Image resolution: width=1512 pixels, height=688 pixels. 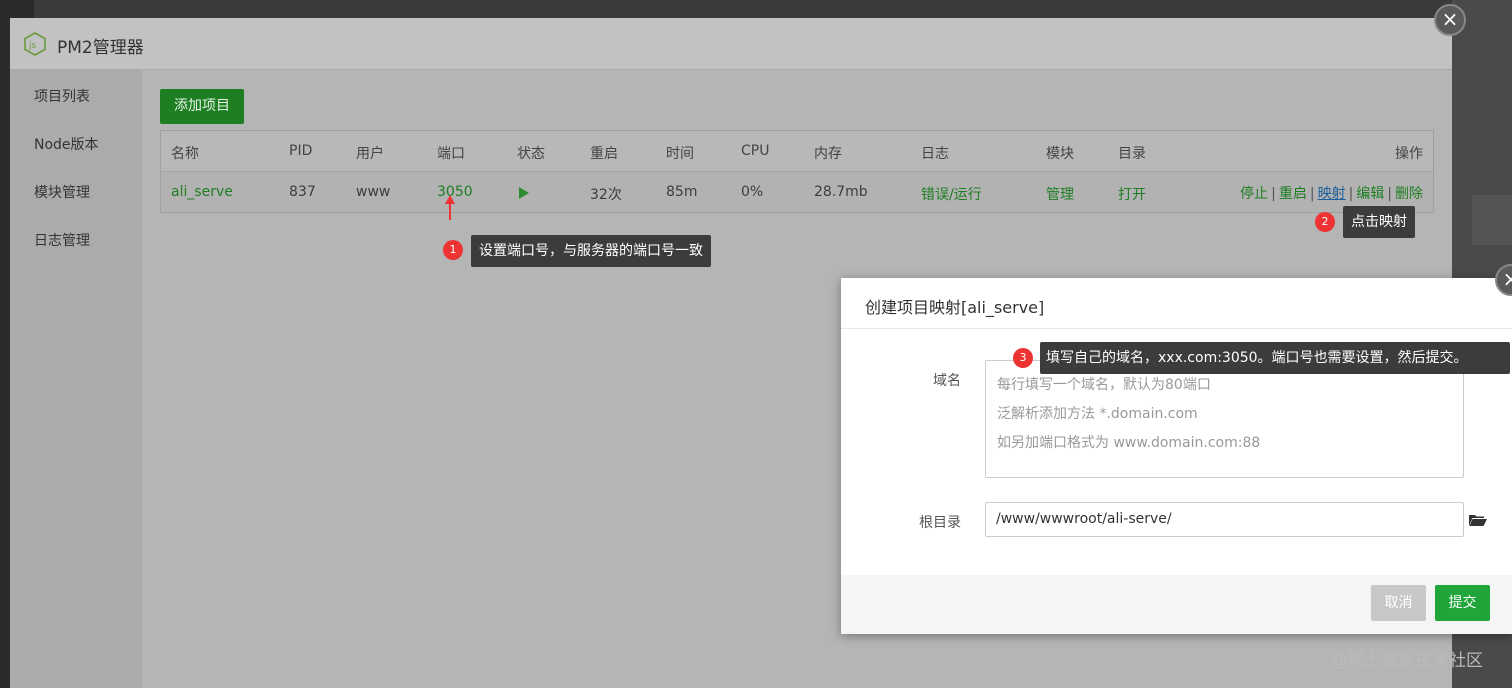 I want to click on column-header-user: 用户, so click(x=370, y=154).